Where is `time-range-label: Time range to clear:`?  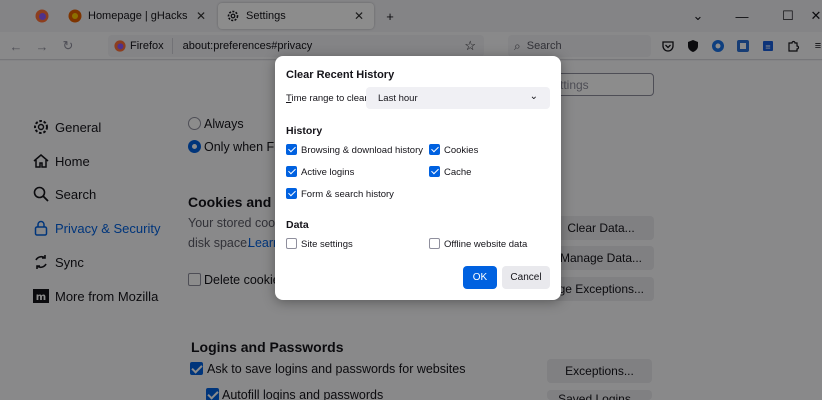 time-range-label: Time range to clear: is located at coordinates (328, 98).